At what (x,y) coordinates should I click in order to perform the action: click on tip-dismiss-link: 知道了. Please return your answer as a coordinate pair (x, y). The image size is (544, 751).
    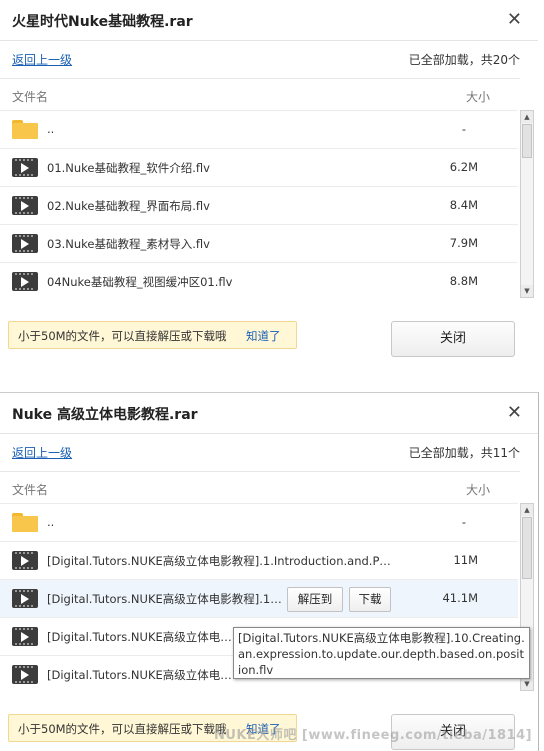
    Looking at the image, I should click on (263, 336).